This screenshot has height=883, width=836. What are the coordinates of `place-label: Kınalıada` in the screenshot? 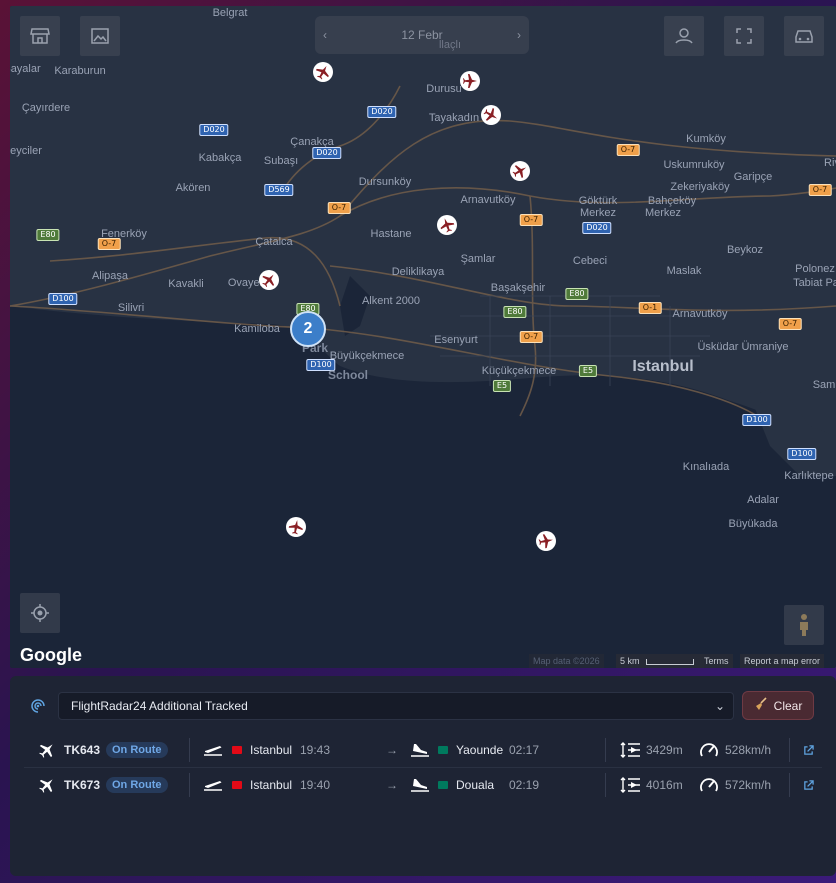 It's located at (706, 467).